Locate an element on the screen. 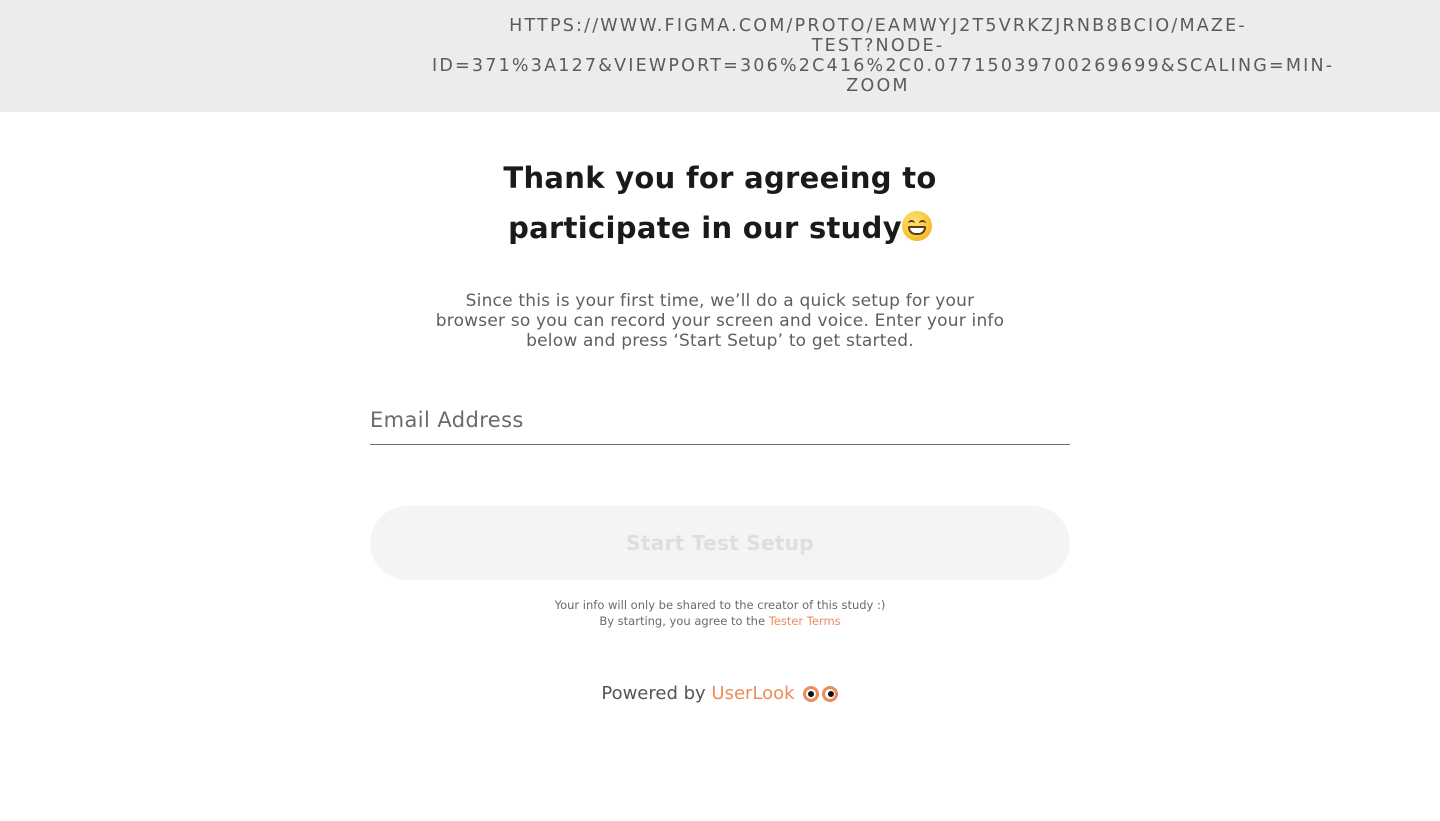 This screenshot has height=821, width=1440. title-line-2: participate in our study is located at coordinates (720, 228).